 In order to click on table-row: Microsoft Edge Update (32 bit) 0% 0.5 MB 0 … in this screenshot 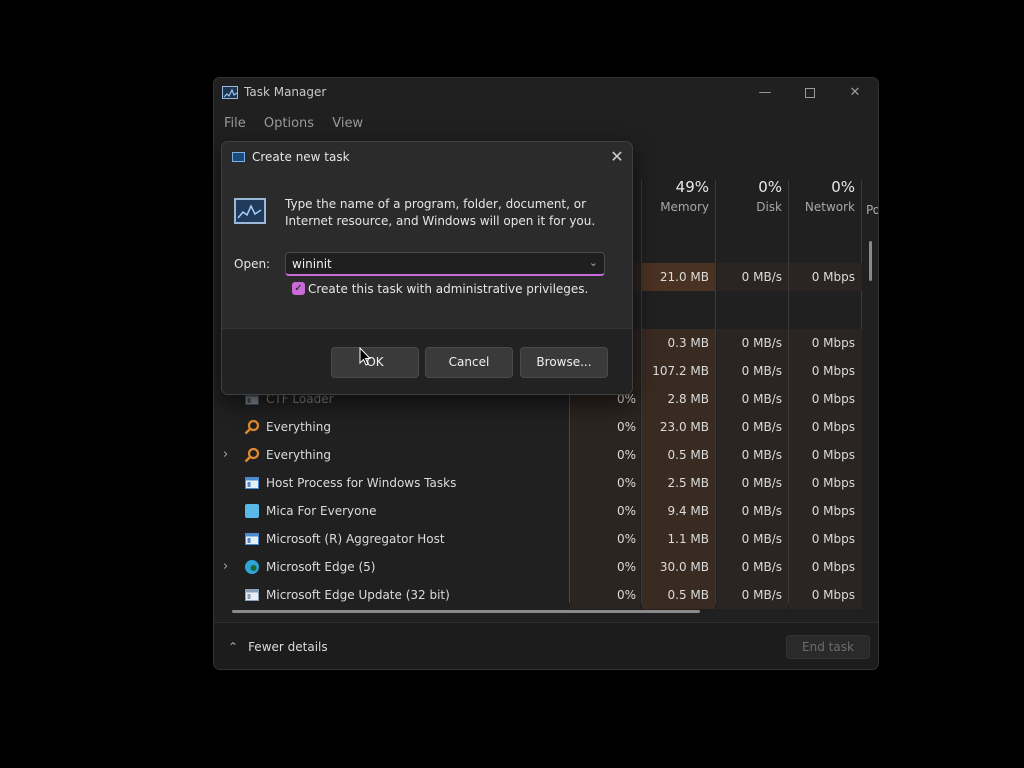, I will do `click(538, 595)`.